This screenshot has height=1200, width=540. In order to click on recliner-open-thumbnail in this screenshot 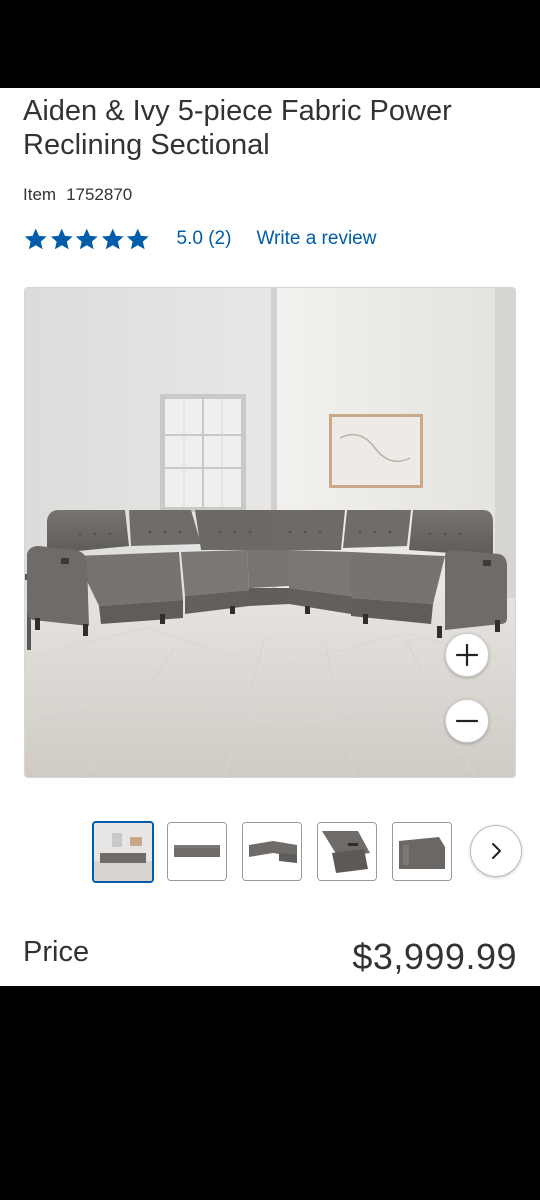, I will do `click(347, 851)`.